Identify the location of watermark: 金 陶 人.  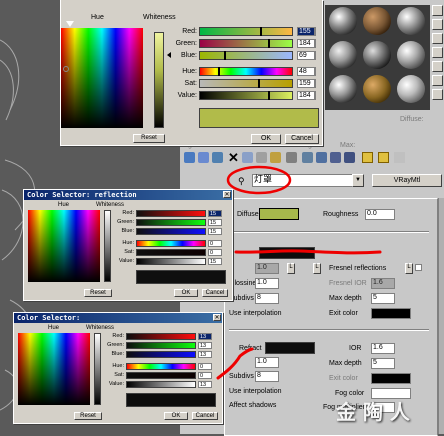
(373, 412).